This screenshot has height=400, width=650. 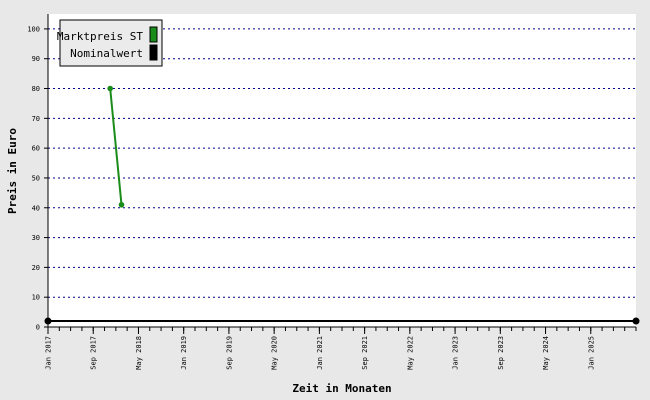 What do you see at coordinates (36, 59) in the screenshot?
I see `y-tick-label: 90` at bounding box center [36, 59].